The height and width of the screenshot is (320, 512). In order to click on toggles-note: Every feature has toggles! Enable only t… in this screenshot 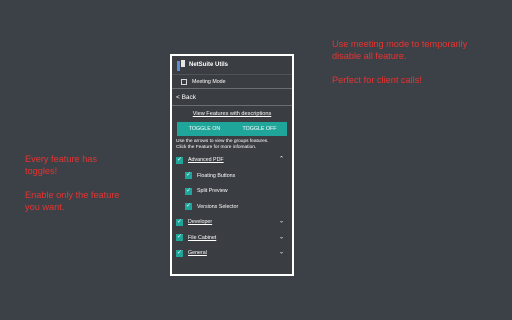, I will do `click(72, 183)`.